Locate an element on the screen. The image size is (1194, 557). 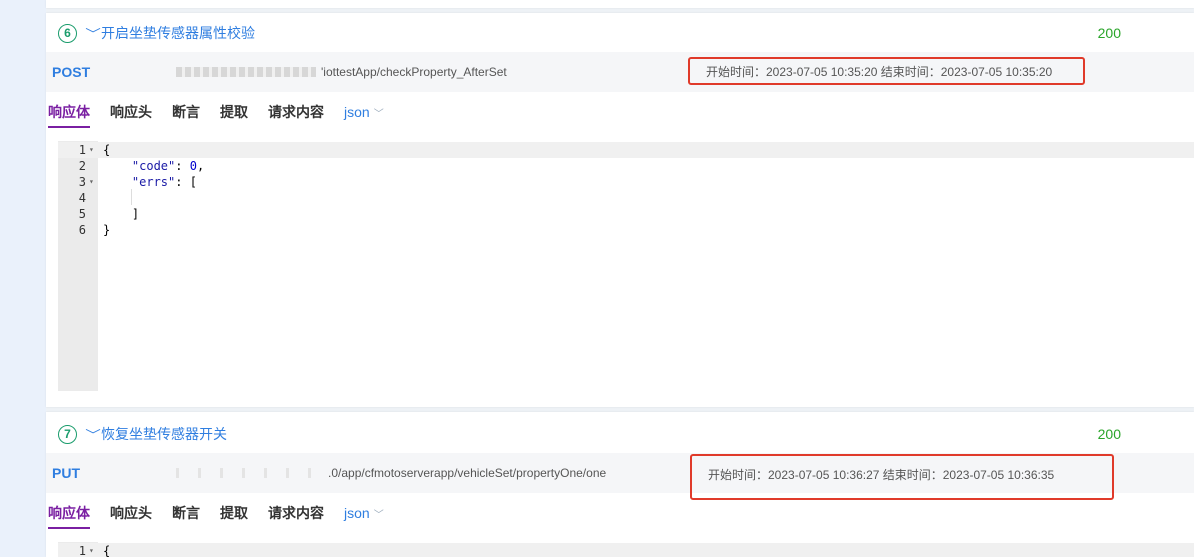
request-url: 'iottestApp/checkProperty_AfterSet is located at coordinates (414, 72).